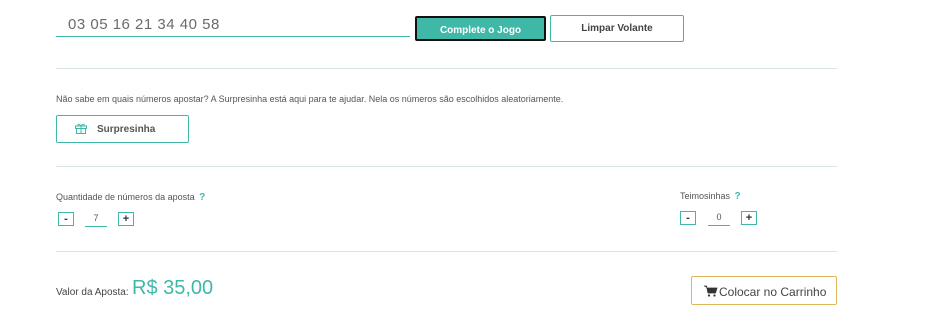  What do you see at coordinates (202, 197) in the screenshot?
I see `quantity-help-icon: ?` at bounding box center [202, 197].